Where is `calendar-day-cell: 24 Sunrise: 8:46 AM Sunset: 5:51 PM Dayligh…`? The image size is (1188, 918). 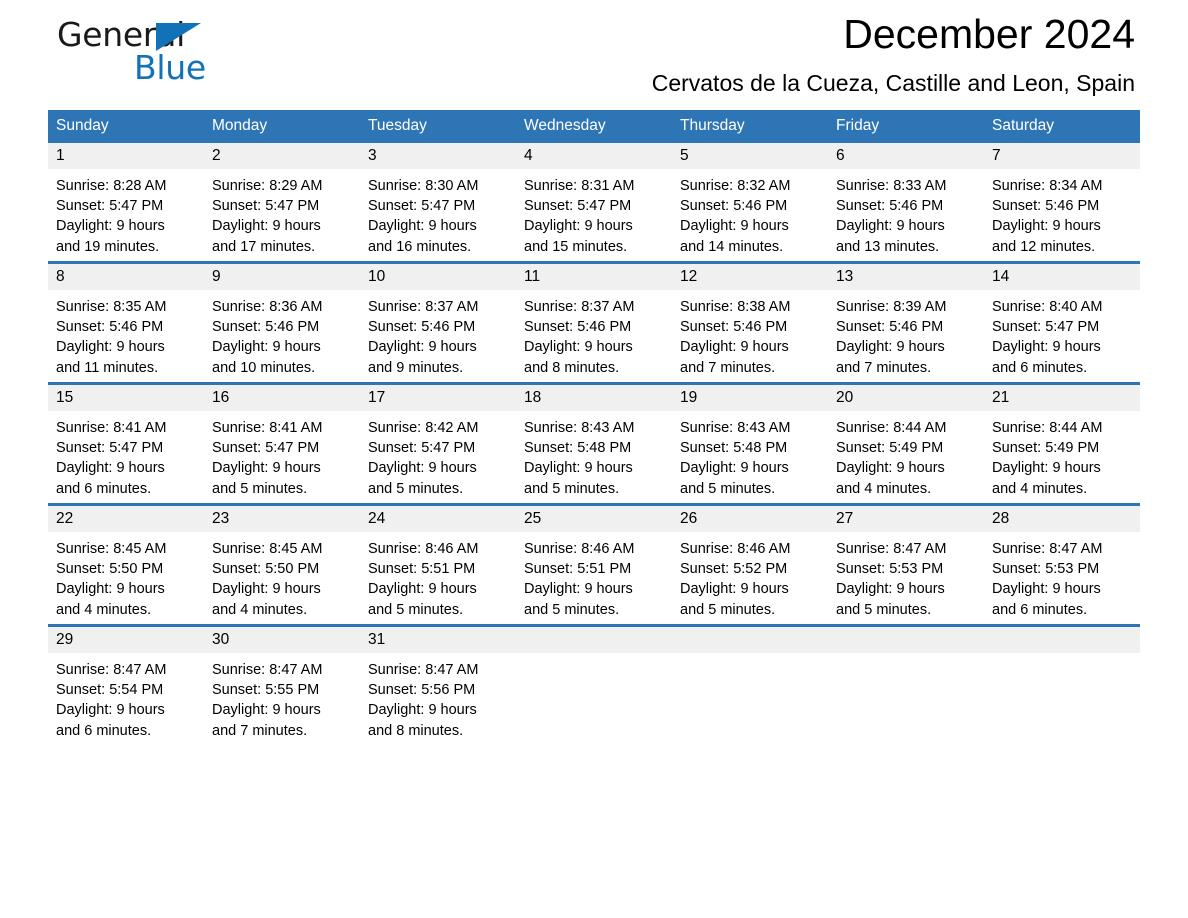 calendar-day-cell: 24 Sunrise: 8:46 AM Sunset: 5:51 PM Dayligh… is located at coordinates (438, 564).